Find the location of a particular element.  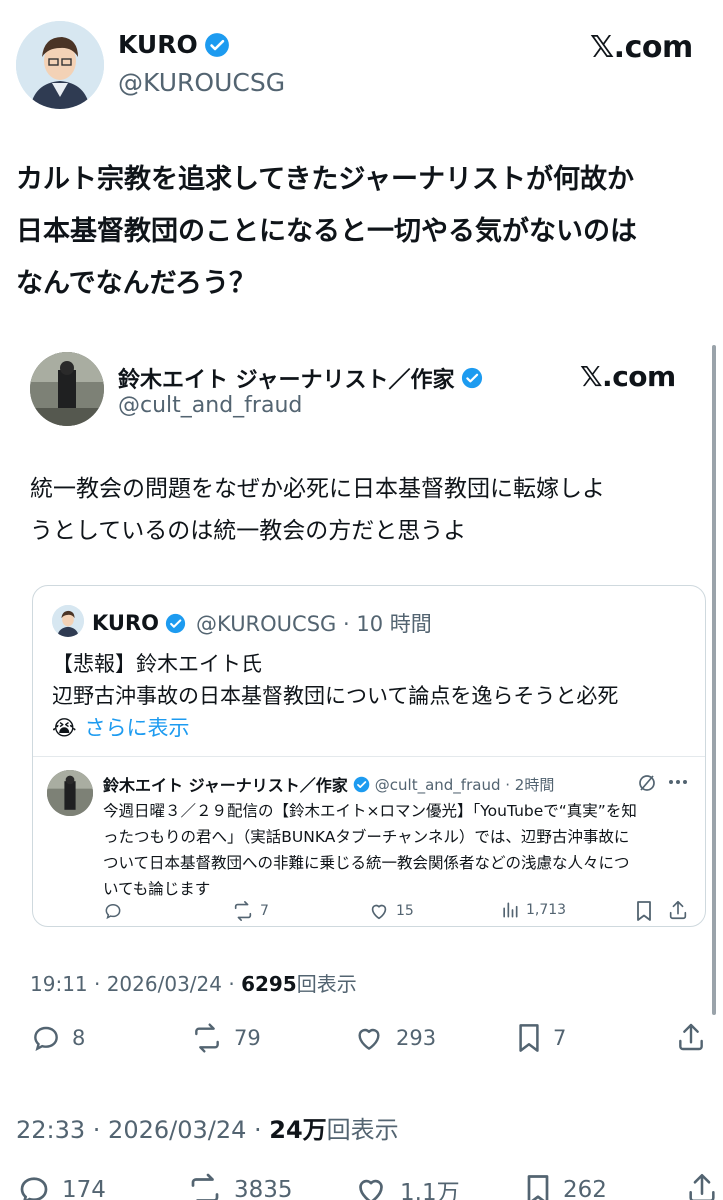

nested-meta: @cult_and_fraud · 2時間 is located at coordinates (464, 784).